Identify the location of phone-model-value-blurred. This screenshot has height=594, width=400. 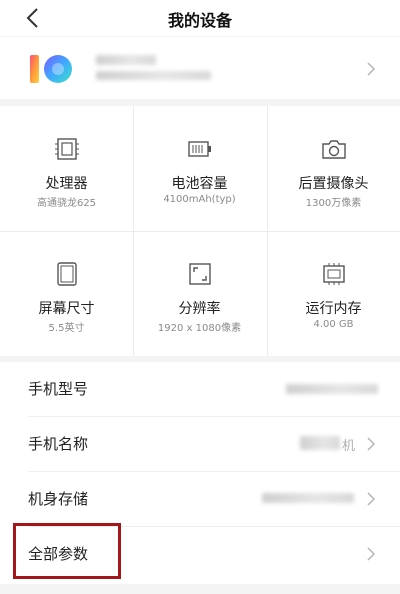
(332, 389).